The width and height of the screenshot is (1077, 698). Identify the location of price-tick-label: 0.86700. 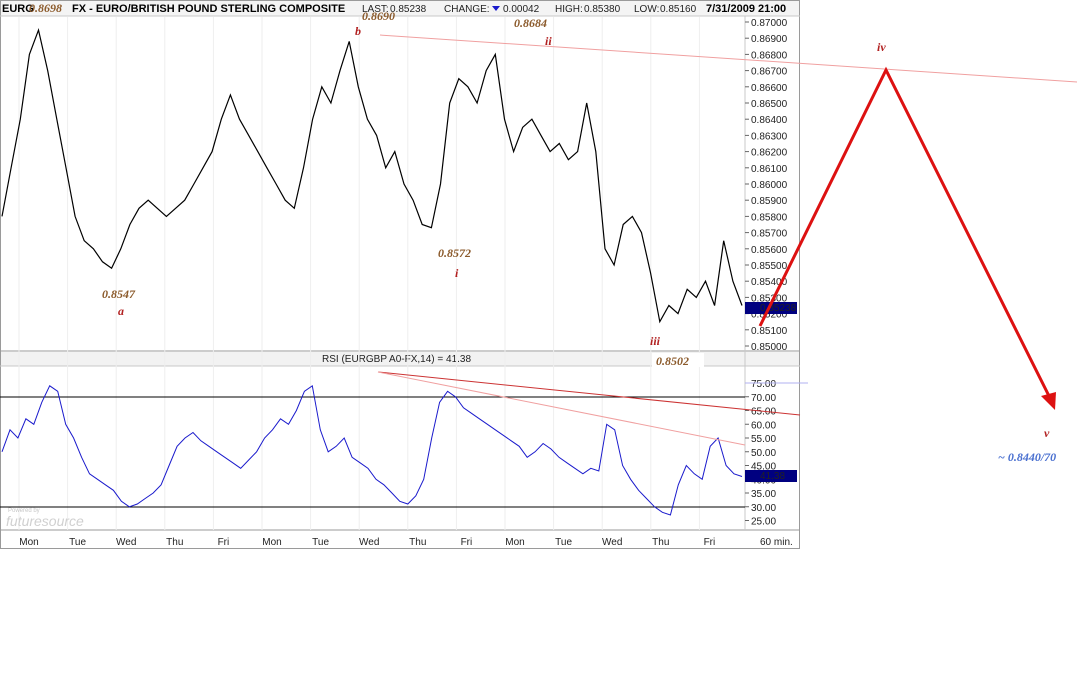
(769, 72).